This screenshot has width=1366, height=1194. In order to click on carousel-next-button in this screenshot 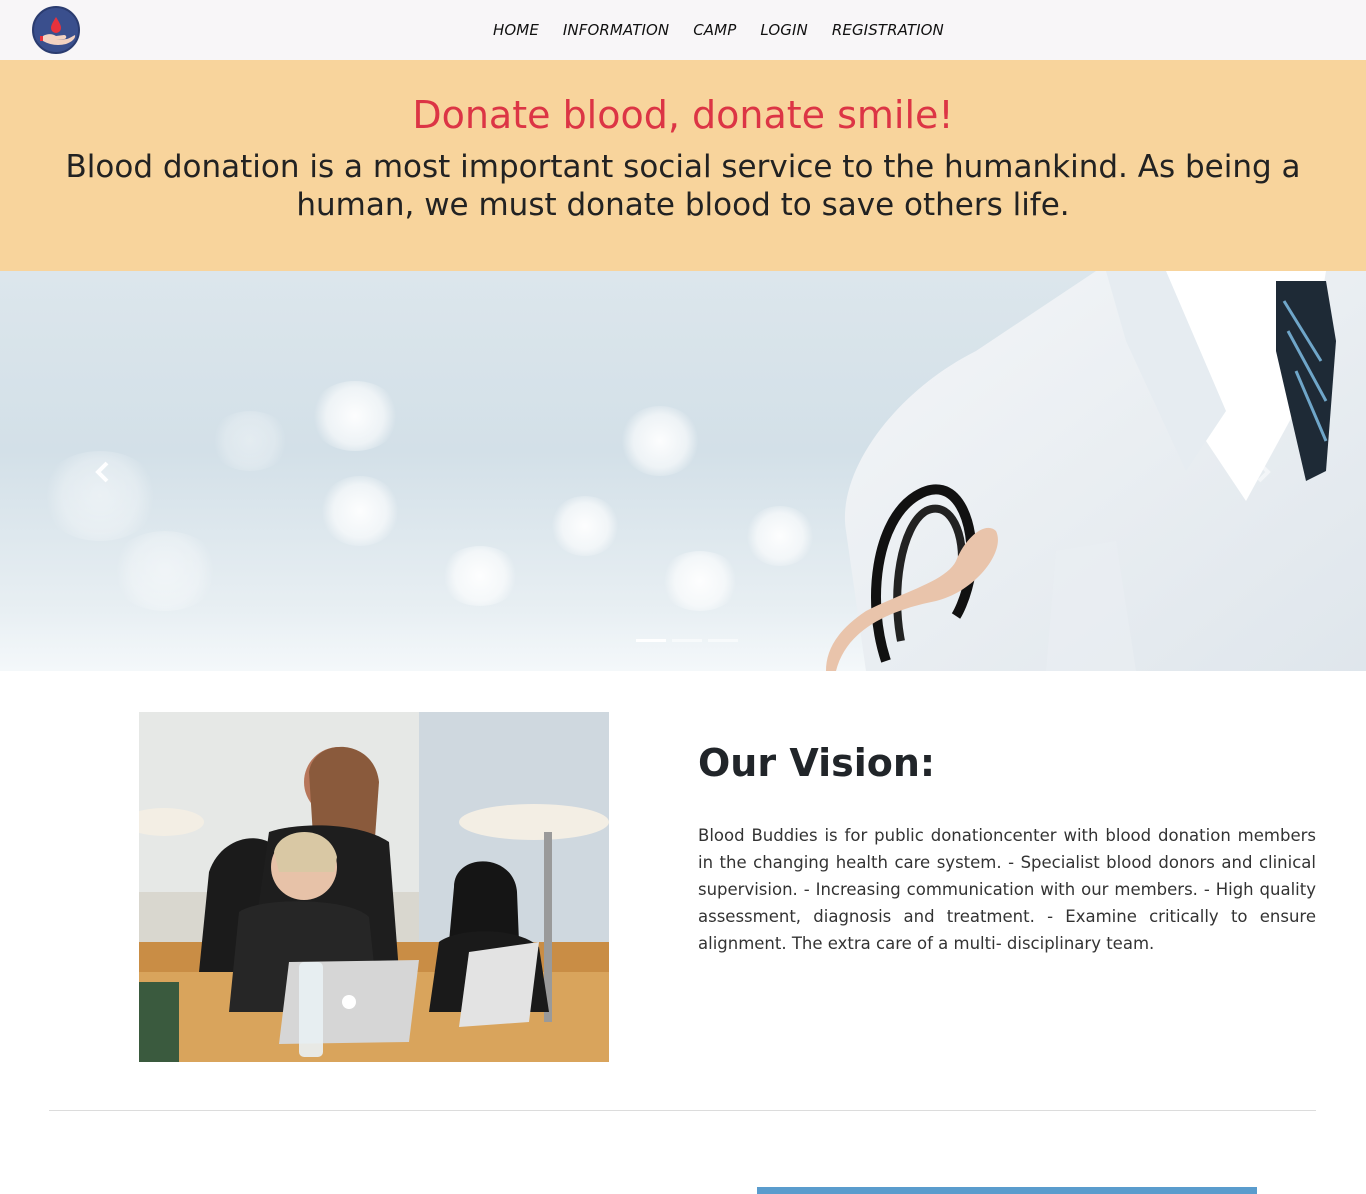, I will do `click(1263, 472)`.